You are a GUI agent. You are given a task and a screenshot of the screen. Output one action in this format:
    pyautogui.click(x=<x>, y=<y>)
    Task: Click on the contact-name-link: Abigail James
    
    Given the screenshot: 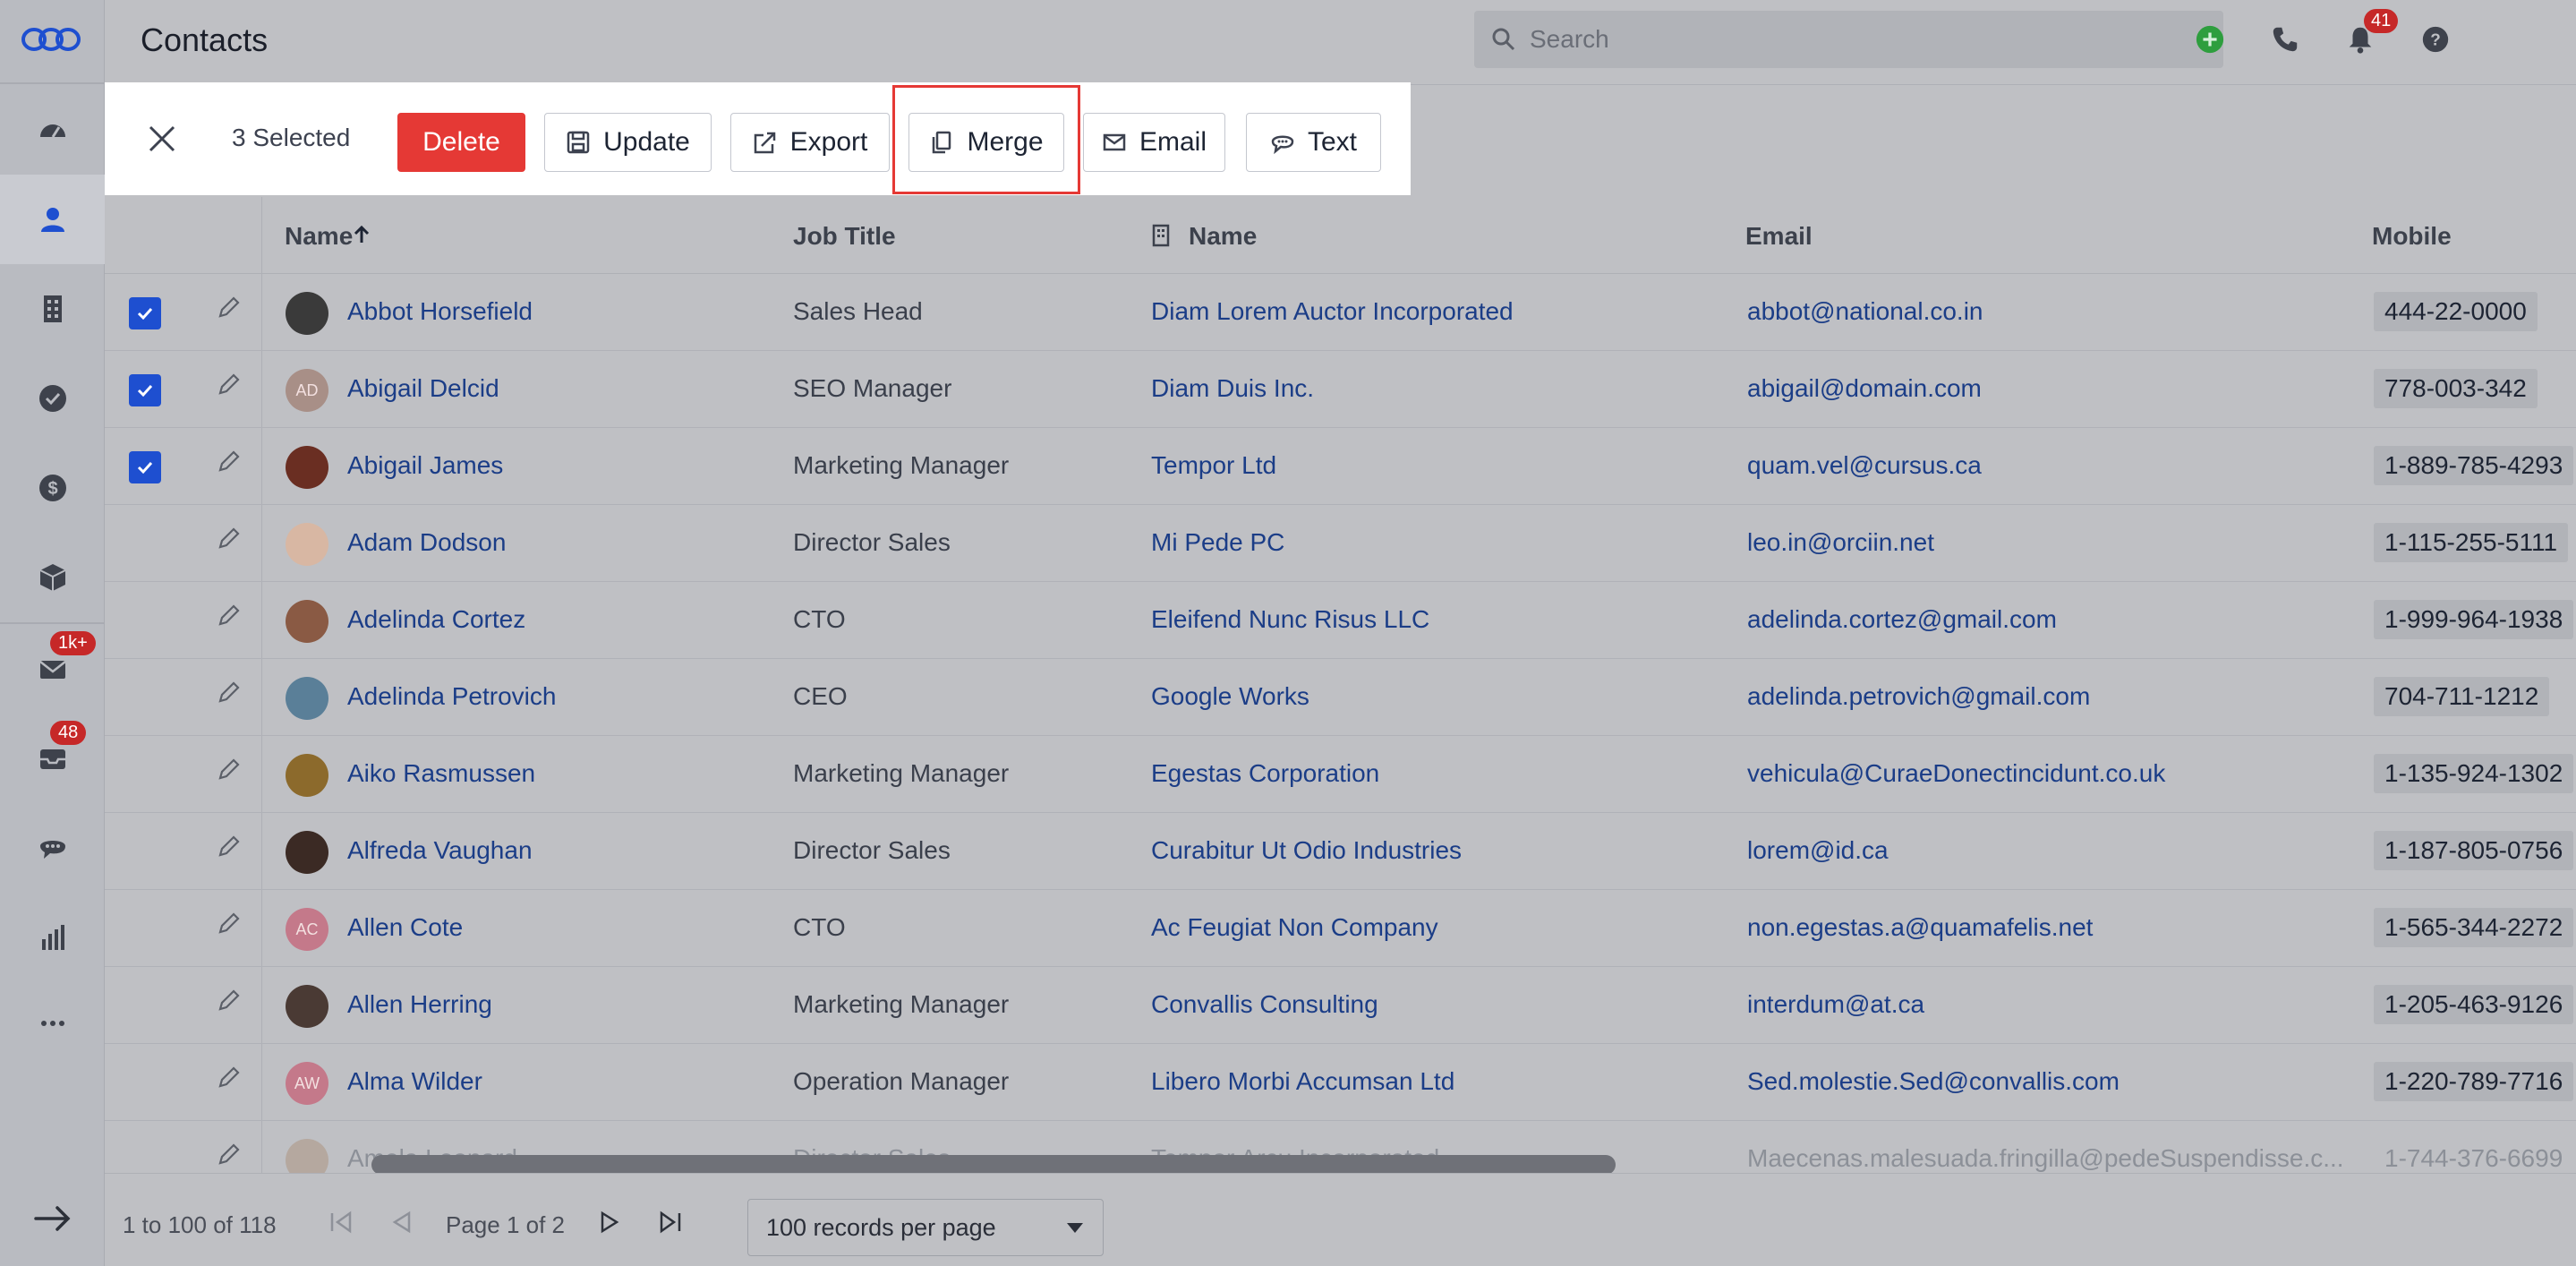 What is the action you would take?
    pyautogui.click(x=425, y=466)
    